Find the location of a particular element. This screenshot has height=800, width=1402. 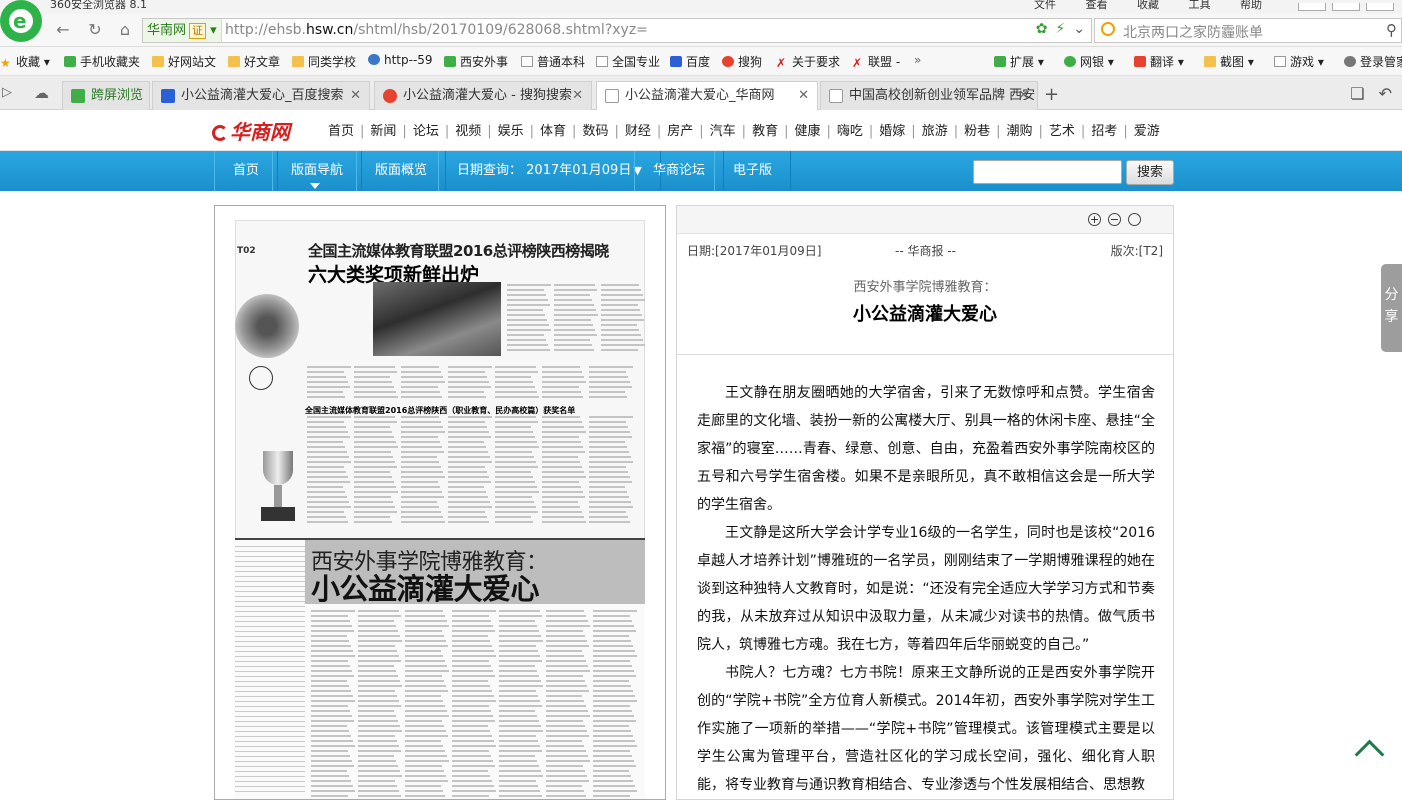

nav-item: 婚嫁 is located at coordinates (892, 129).